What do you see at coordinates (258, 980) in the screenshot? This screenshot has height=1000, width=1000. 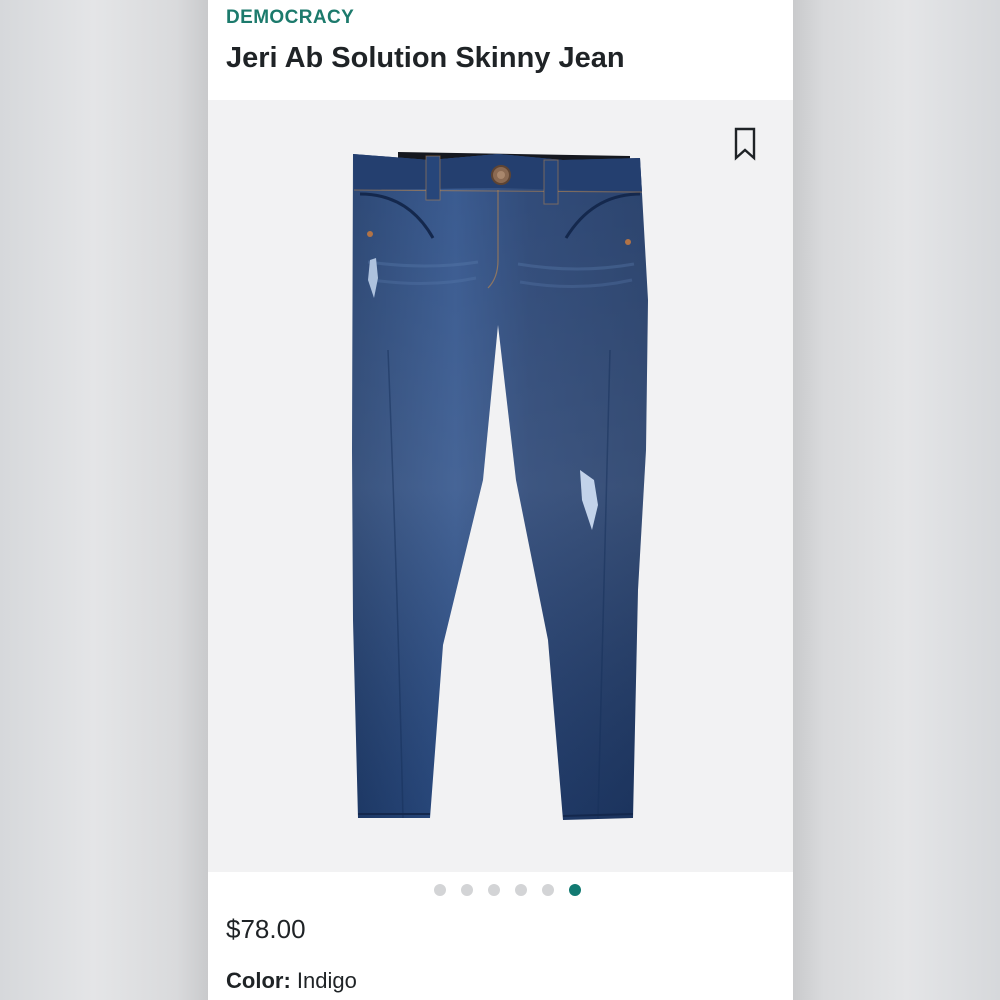 I see `color-label: Color:` at bounding box center [258, 980].